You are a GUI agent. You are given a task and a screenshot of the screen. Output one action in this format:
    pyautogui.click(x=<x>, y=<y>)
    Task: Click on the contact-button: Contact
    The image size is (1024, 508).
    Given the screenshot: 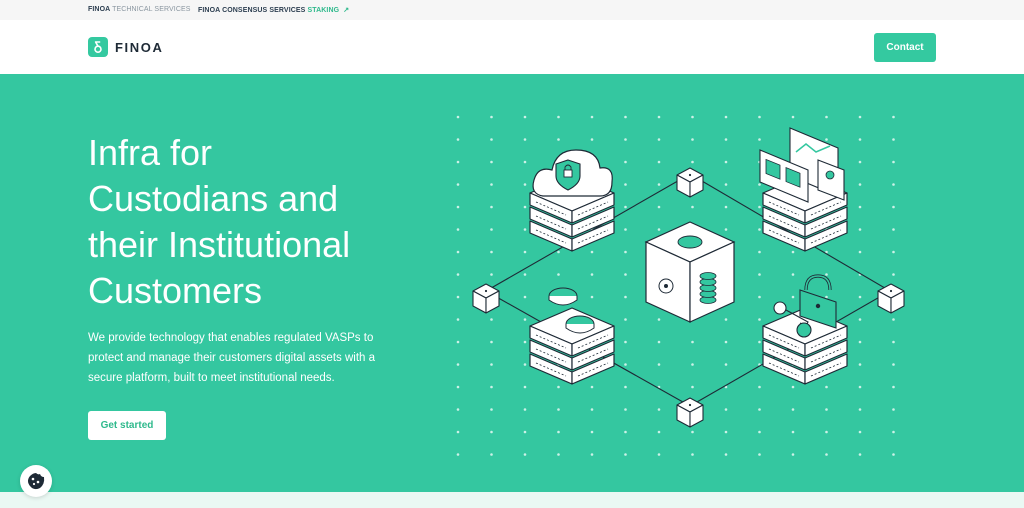 What is the action you would take?
    pyautogui.click(x=905, y=47)
    